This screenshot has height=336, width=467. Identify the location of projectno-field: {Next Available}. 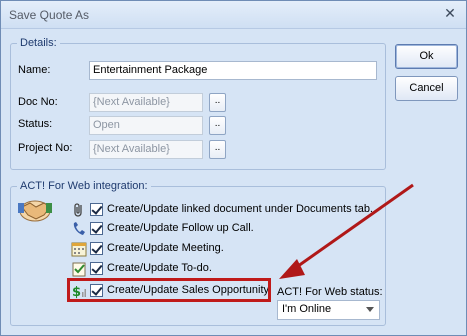
(146, 149).